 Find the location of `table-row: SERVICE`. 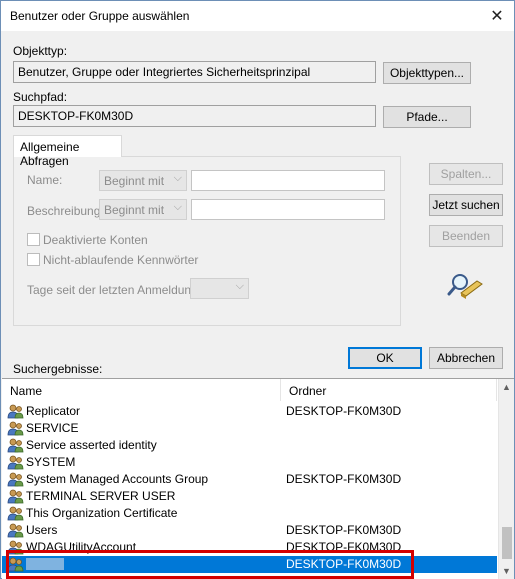

table-row: SERVICE is located at coordinates (249, 428).